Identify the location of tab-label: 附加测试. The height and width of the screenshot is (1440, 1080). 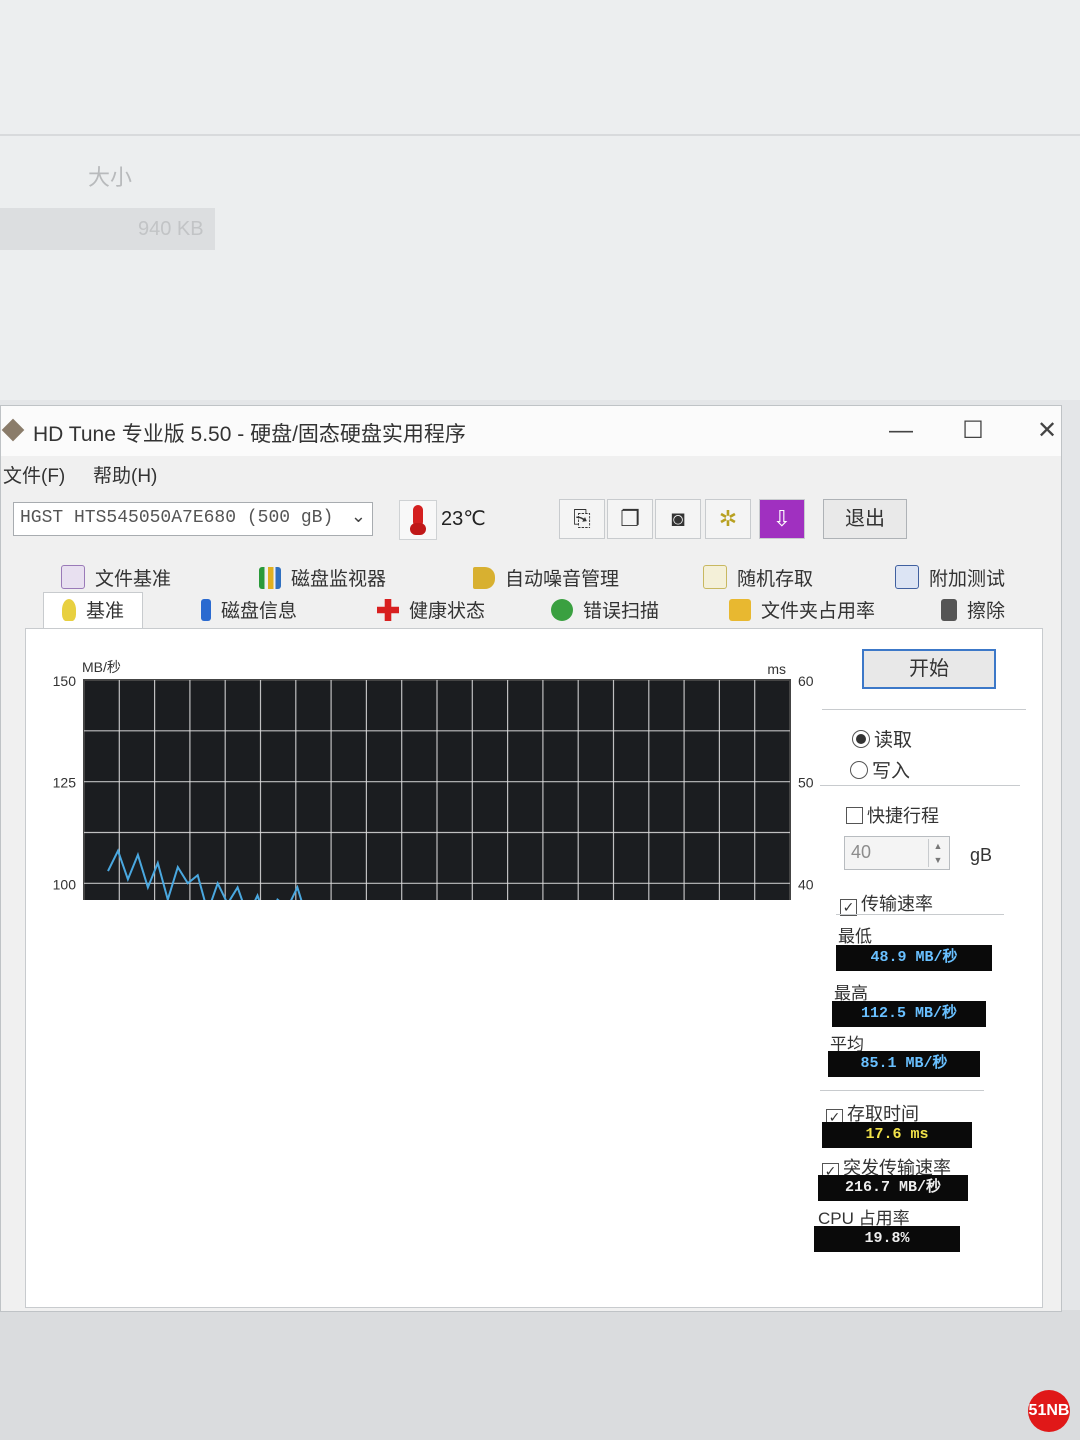
(967, 579).